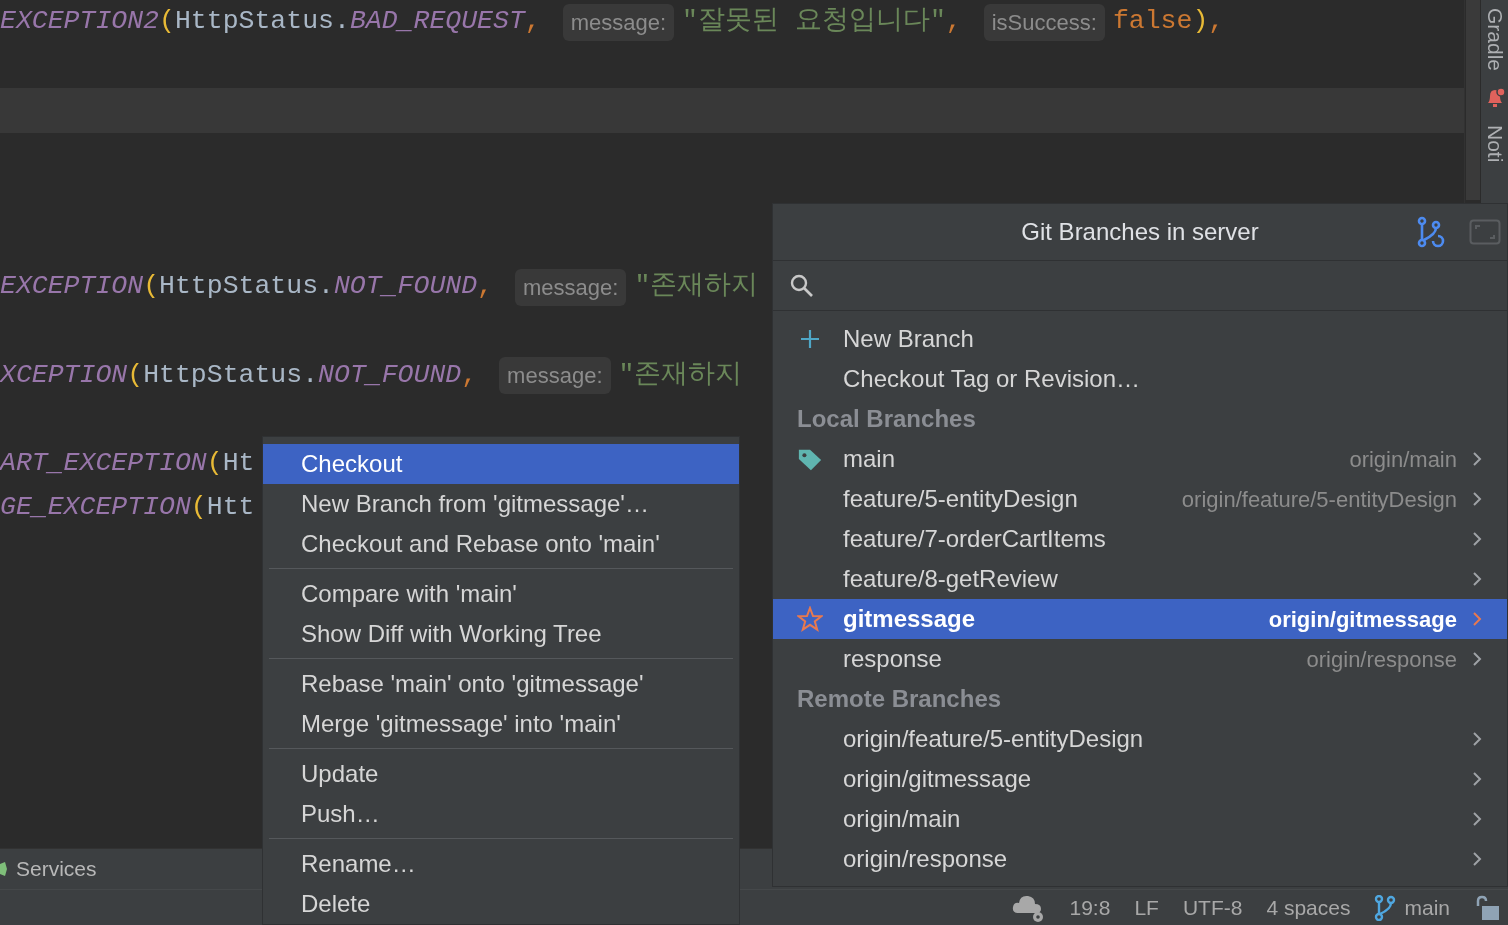 This screenshot has width=1508, height=925. What do you see at coordinates (1140, 659) in the screenshot?
I see `branch-row: response origin/response` at bounding box center [1140, 659].